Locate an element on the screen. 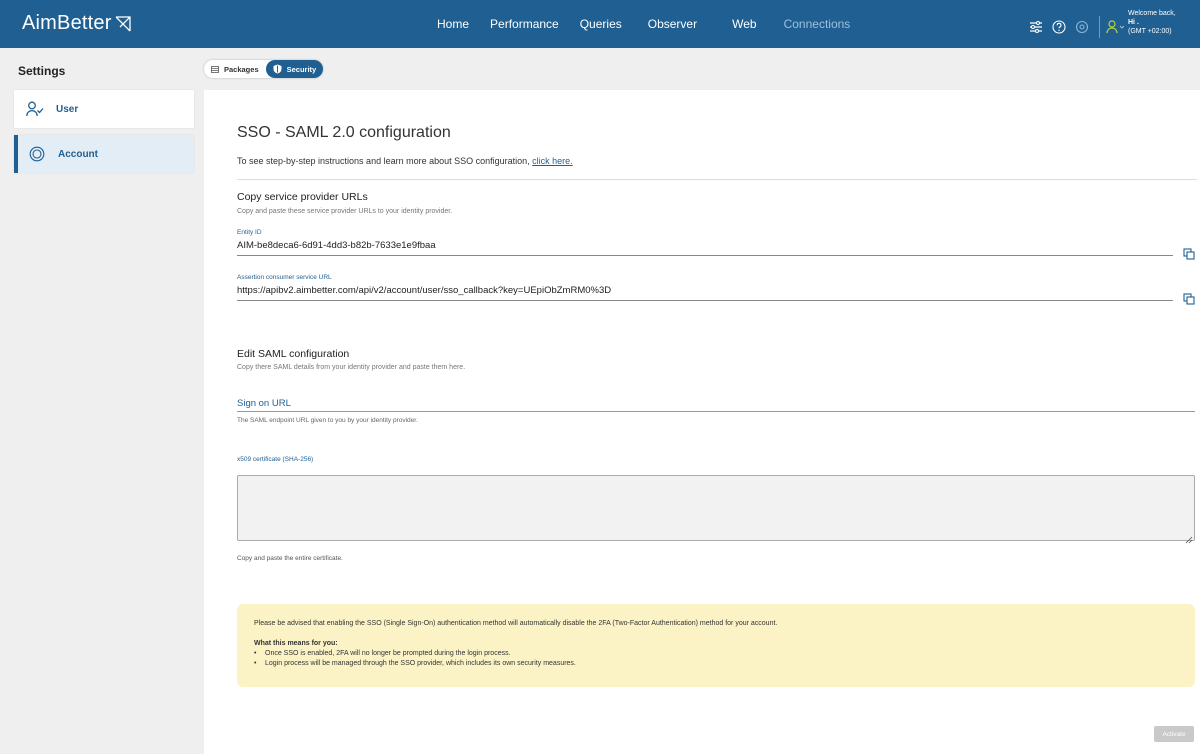  settings-tabs: Packages Security is located at coordinates (264, 69).